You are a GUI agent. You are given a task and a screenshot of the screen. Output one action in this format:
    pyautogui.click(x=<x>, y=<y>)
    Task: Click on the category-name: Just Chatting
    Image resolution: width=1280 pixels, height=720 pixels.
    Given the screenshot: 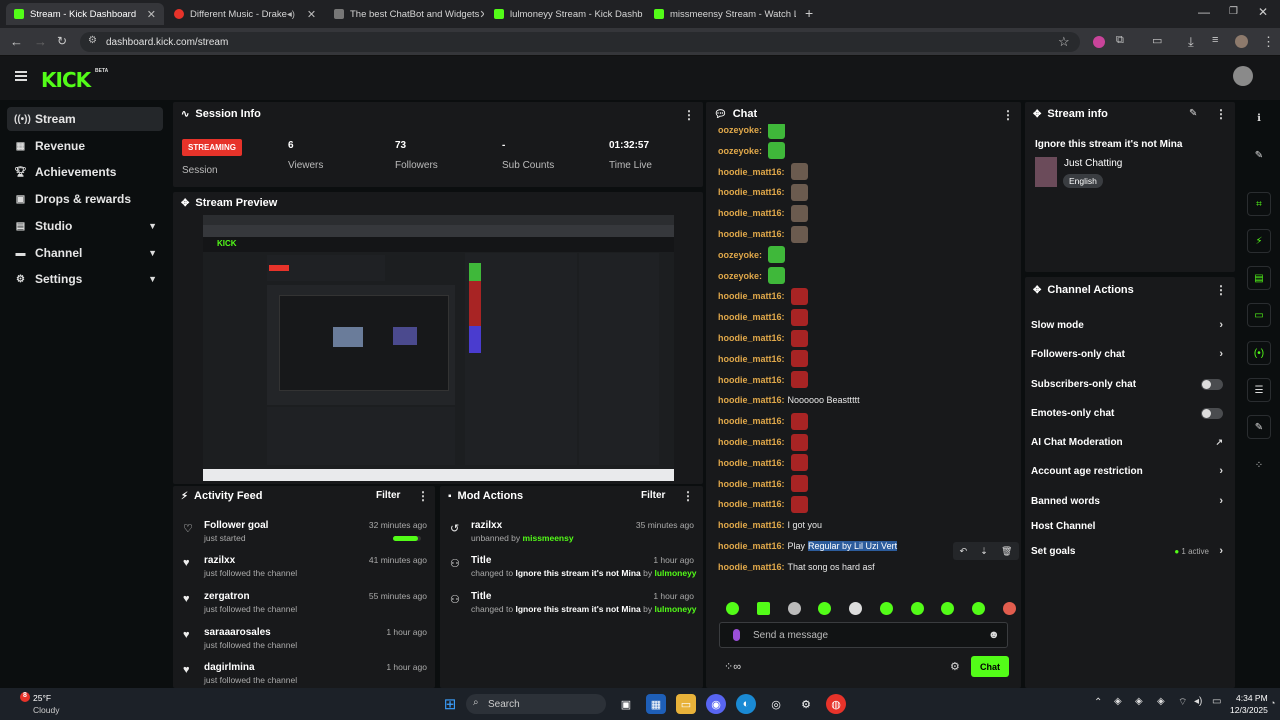 What is the action you would take?
    pyautogui.click(x=1093, y=163)
    